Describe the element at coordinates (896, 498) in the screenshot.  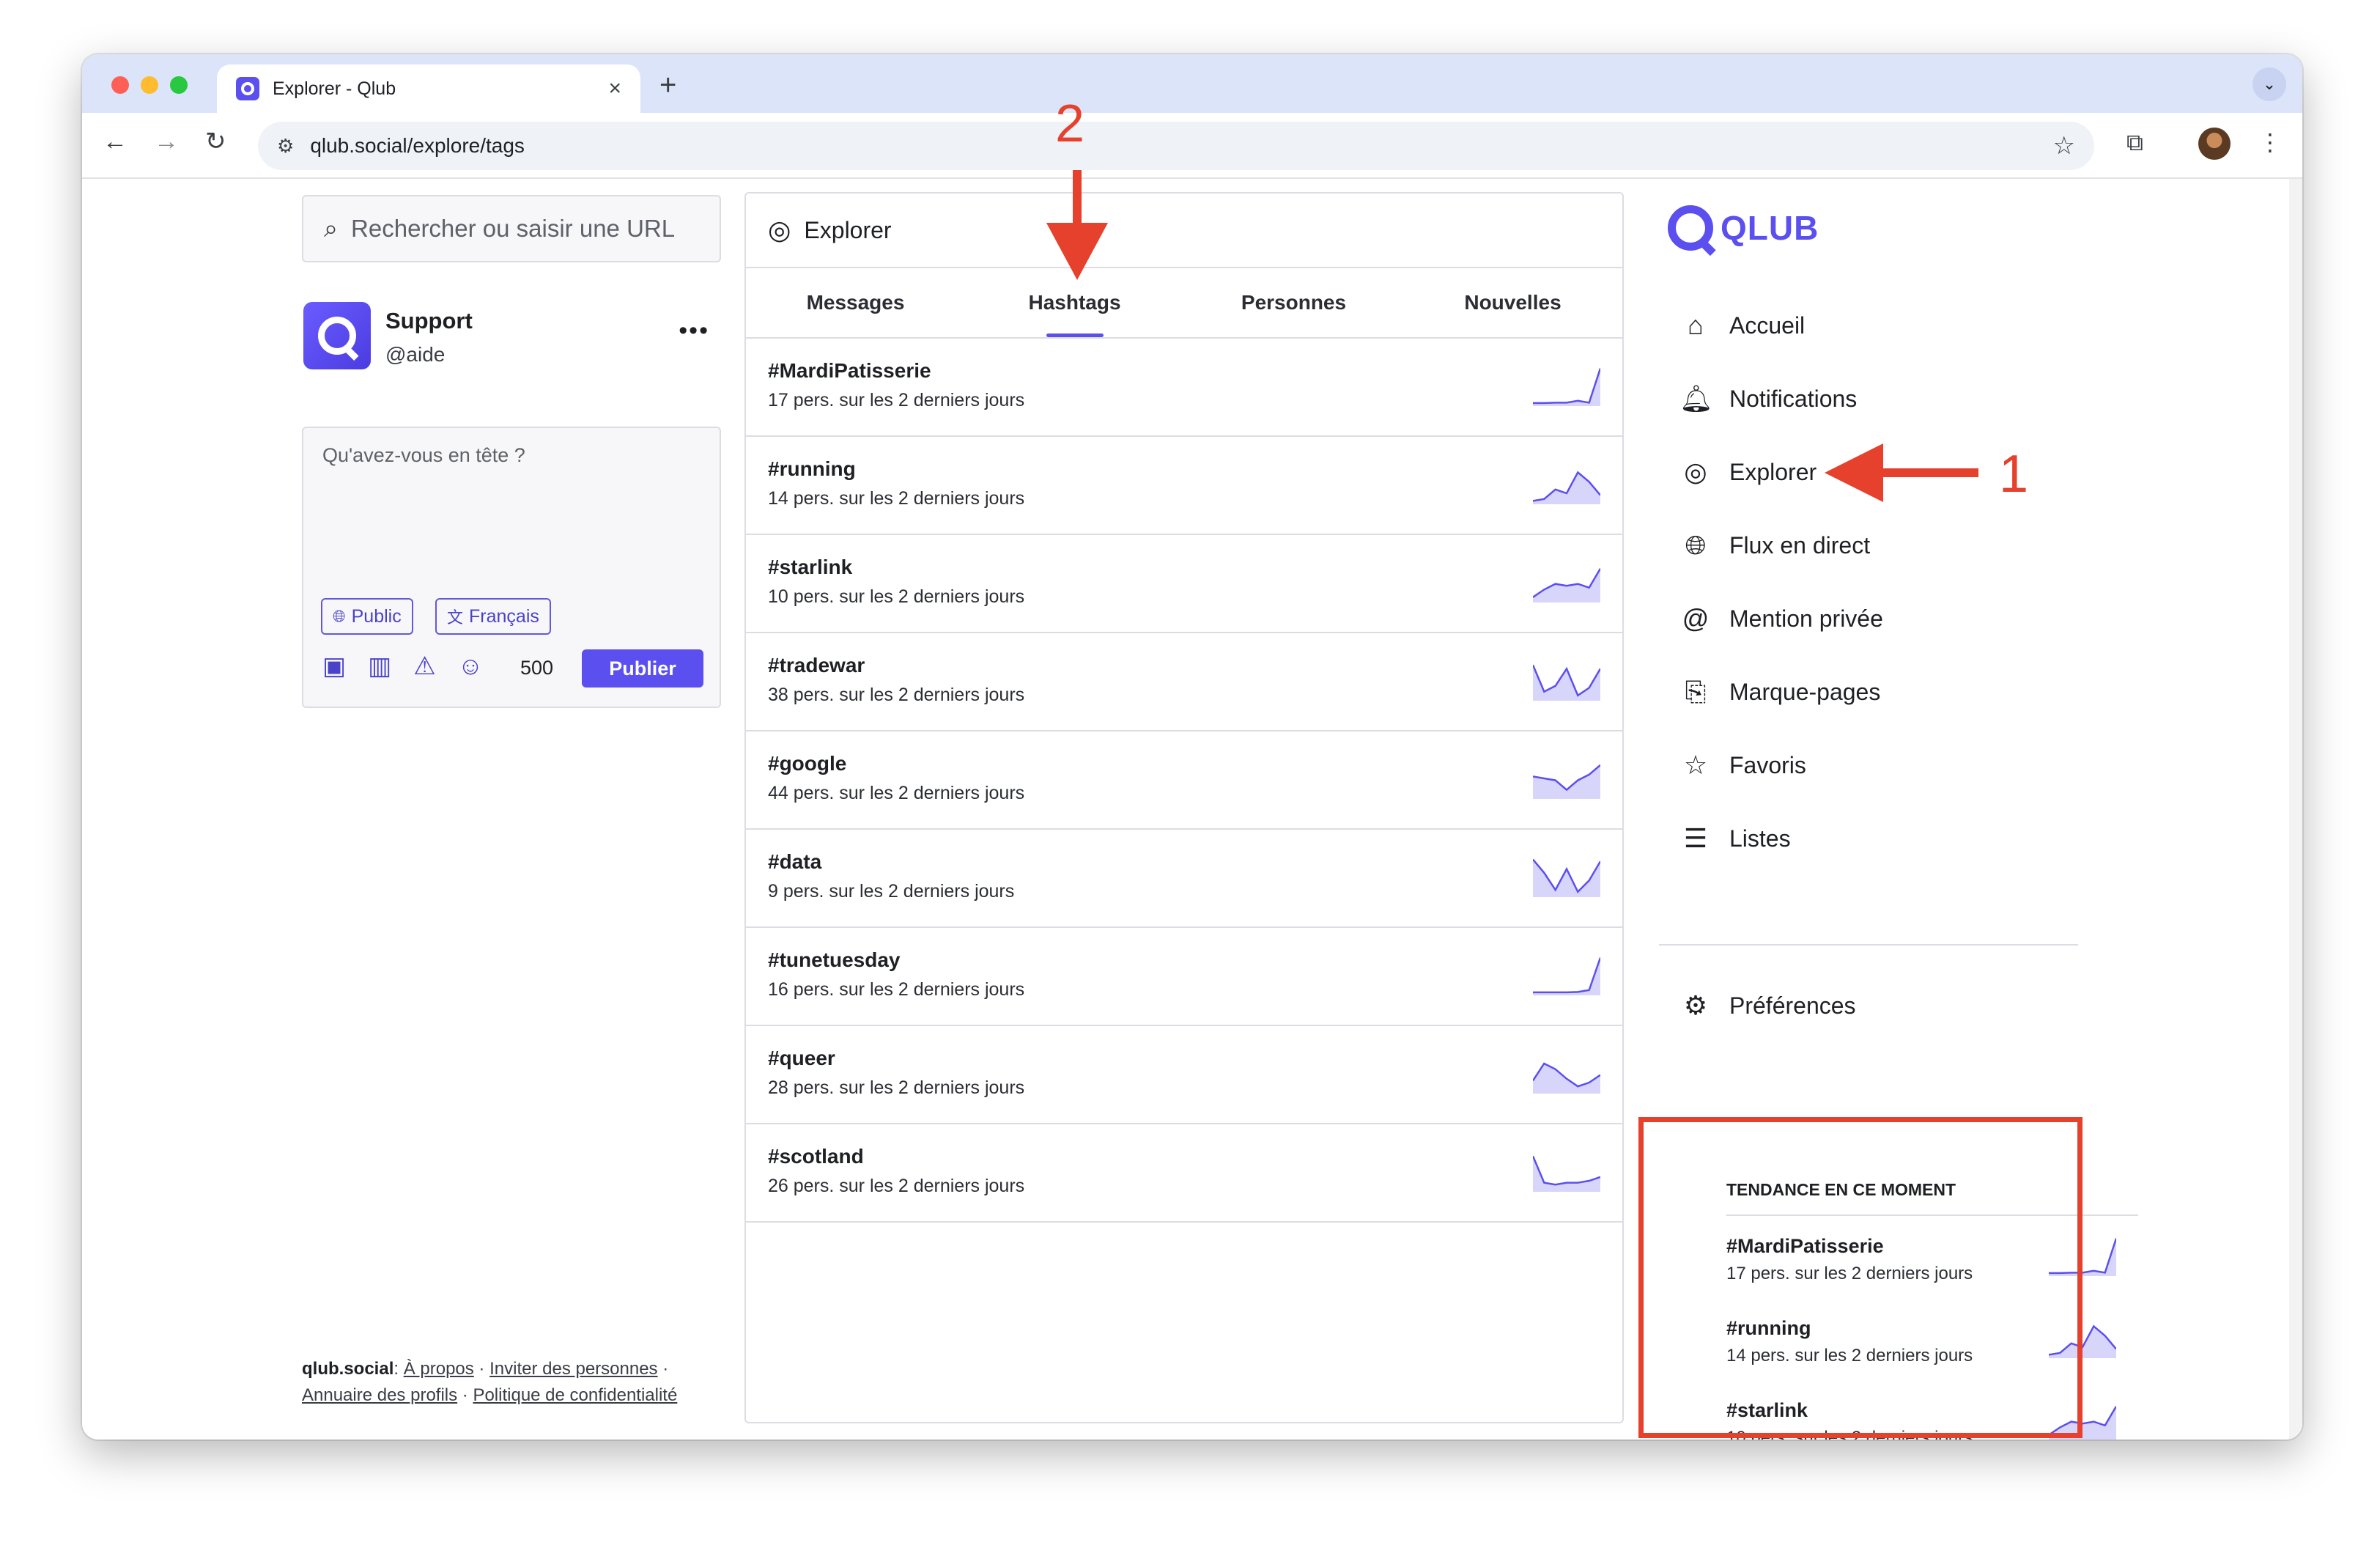
I see `hashtag-stat: 14 pers. sur les 2 derniers jours` at that location.